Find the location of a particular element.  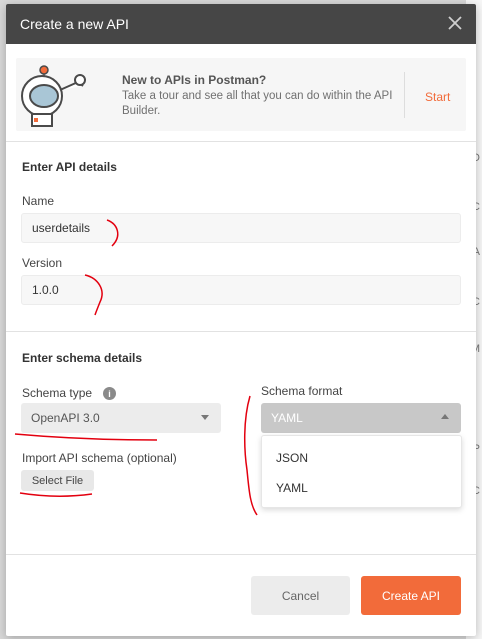

schema-type-select: OpenAPI 3.0 is located at coordinates (121, 418).